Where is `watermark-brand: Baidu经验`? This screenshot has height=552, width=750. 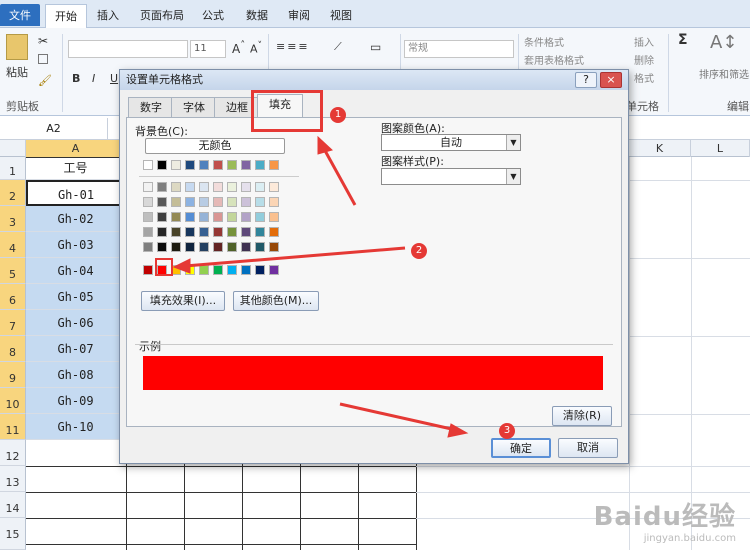 watermark-brand: Baidu经验 is located at coordinates (664, 517).